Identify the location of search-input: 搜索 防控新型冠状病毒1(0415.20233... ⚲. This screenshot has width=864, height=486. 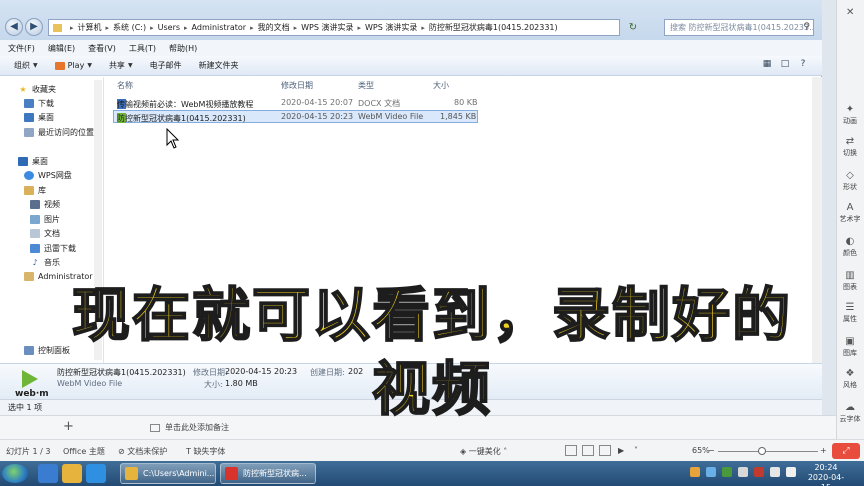
(739, 27).